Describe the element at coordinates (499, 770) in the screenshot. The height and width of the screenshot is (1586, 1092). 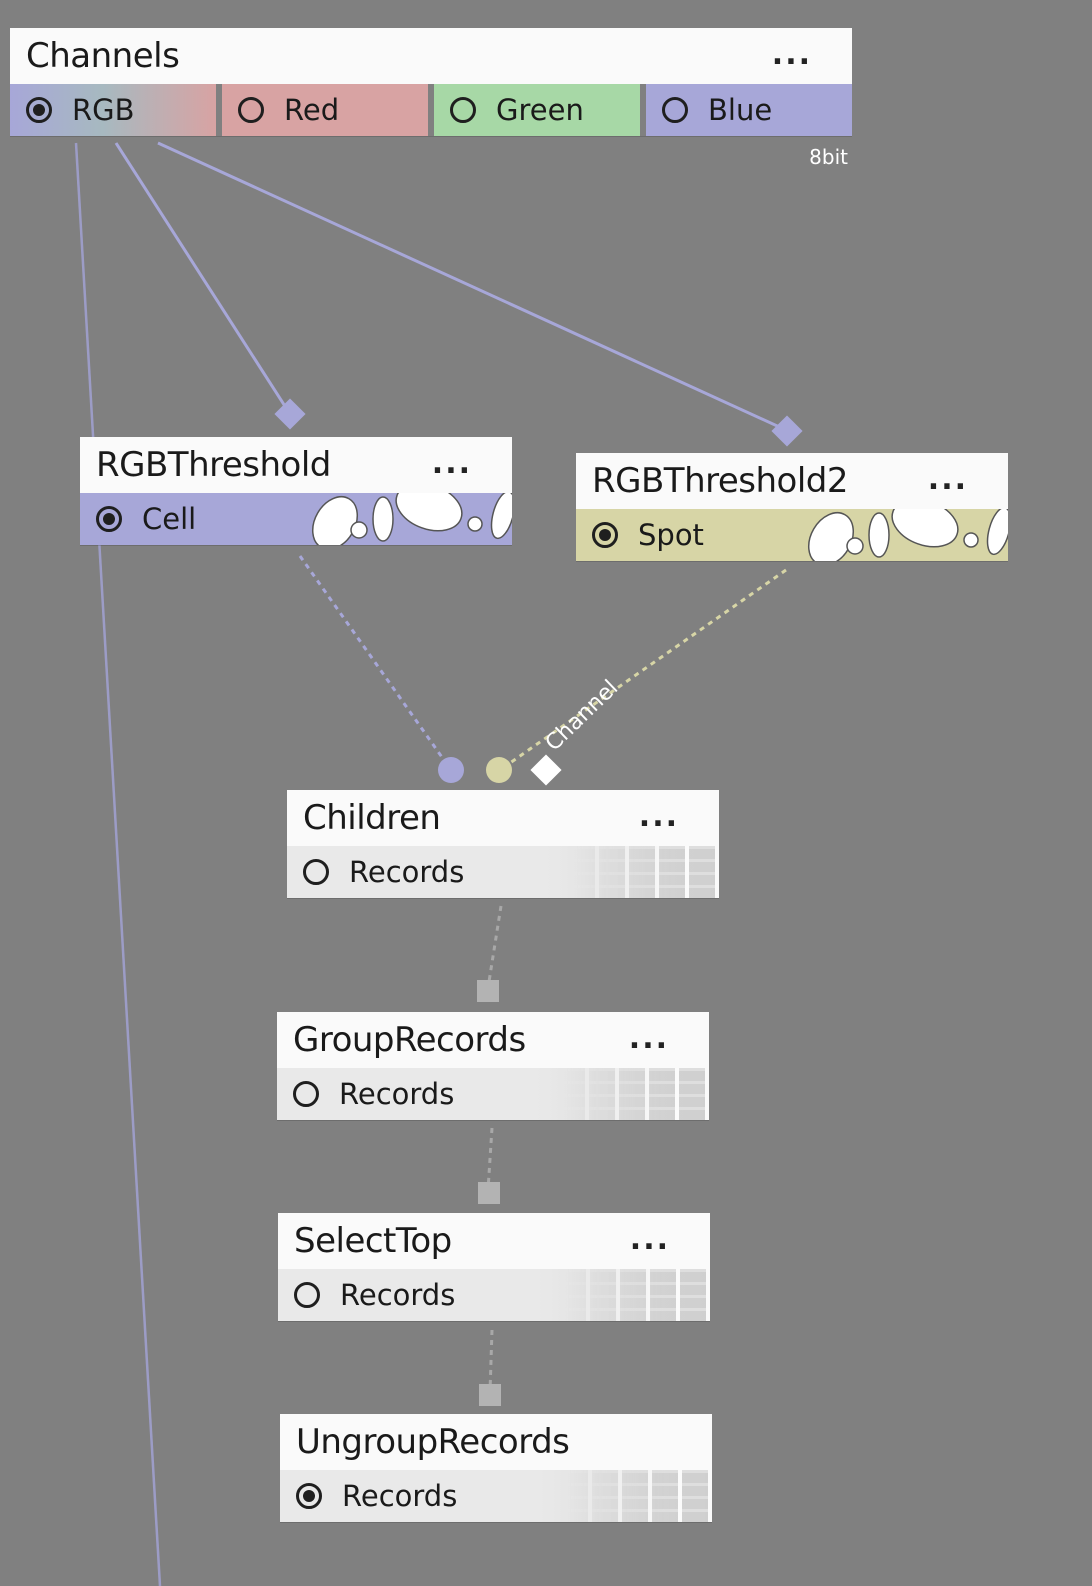
I see `children-spot-input-connector` at that location.